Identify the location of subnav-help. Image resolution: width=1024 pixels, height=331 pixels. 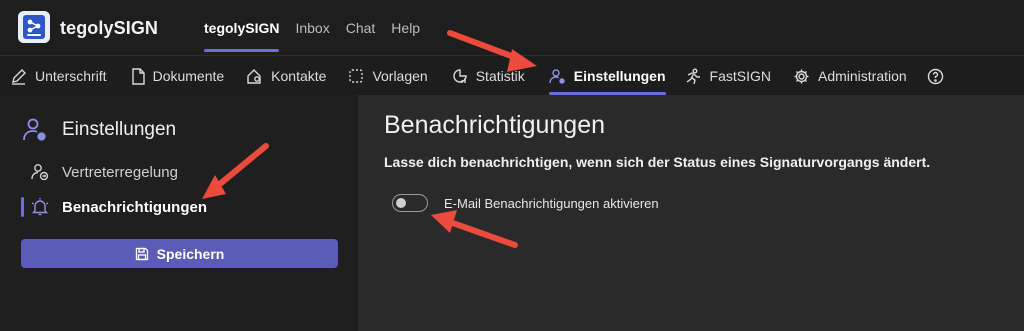
(939, 76).